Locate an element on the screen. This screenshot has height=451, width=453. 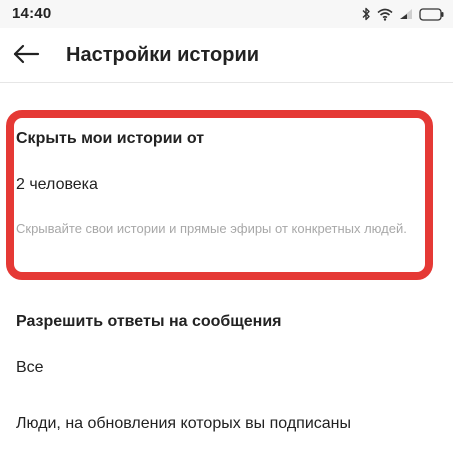
replies-option-following: Люди, на обновления которых вы подписаны is located at coordinates (183, 424).